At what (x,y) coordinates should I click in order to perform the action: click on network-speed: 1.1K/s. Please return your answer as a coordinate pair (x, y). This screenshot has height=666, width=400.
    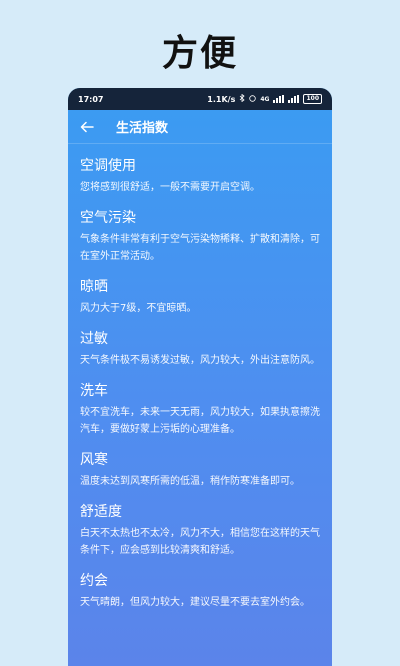
    Looking at the image, I should click on (221, 99).